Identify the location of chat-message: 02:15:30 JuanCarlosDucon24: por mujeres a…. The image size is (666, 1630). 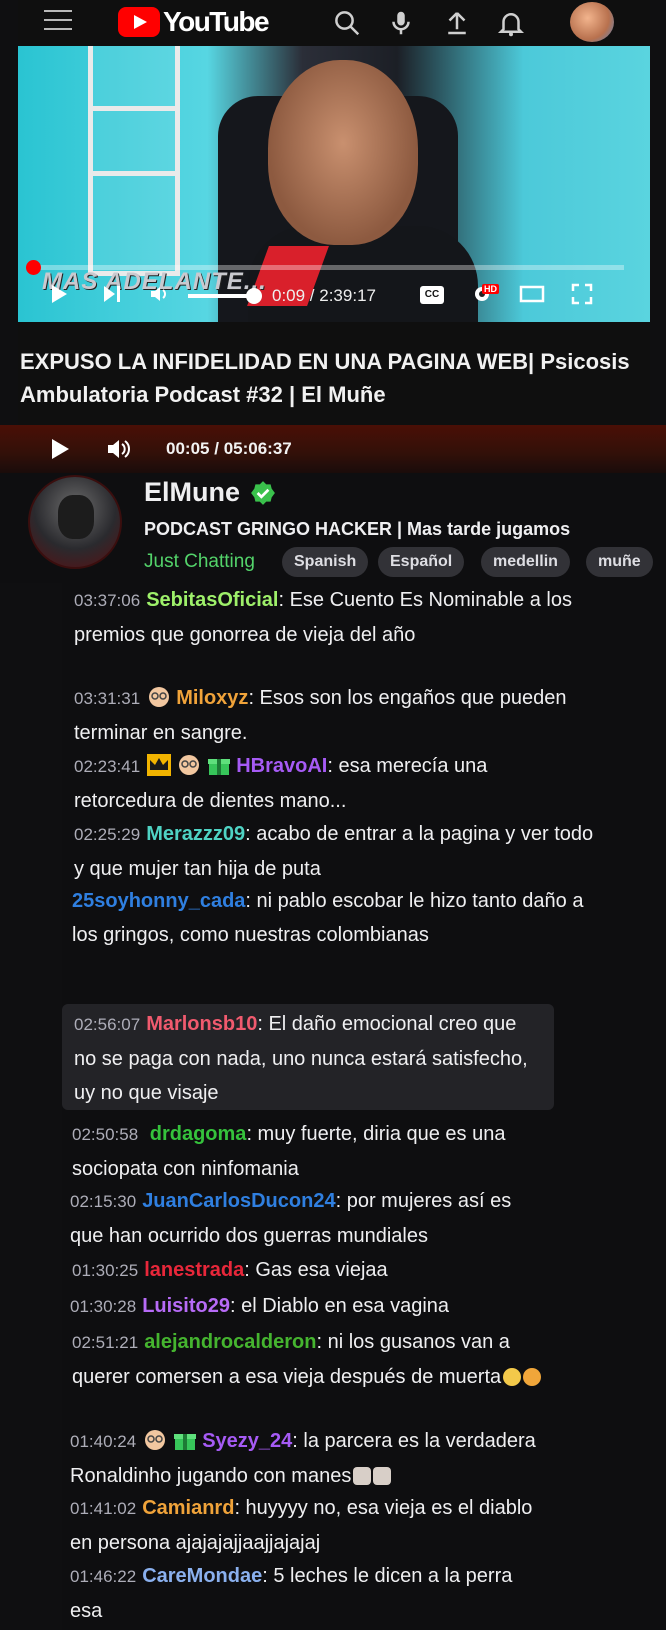
(310, 1218).